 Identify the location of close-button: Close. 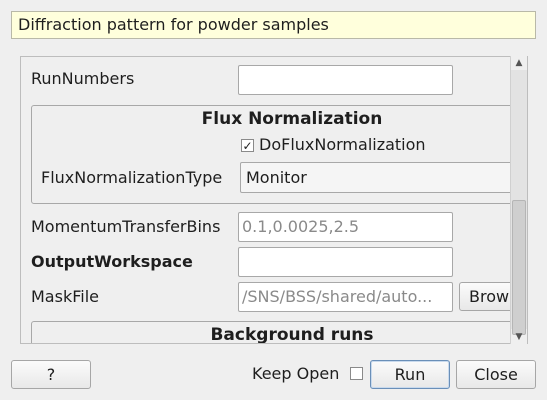
(496, 374).